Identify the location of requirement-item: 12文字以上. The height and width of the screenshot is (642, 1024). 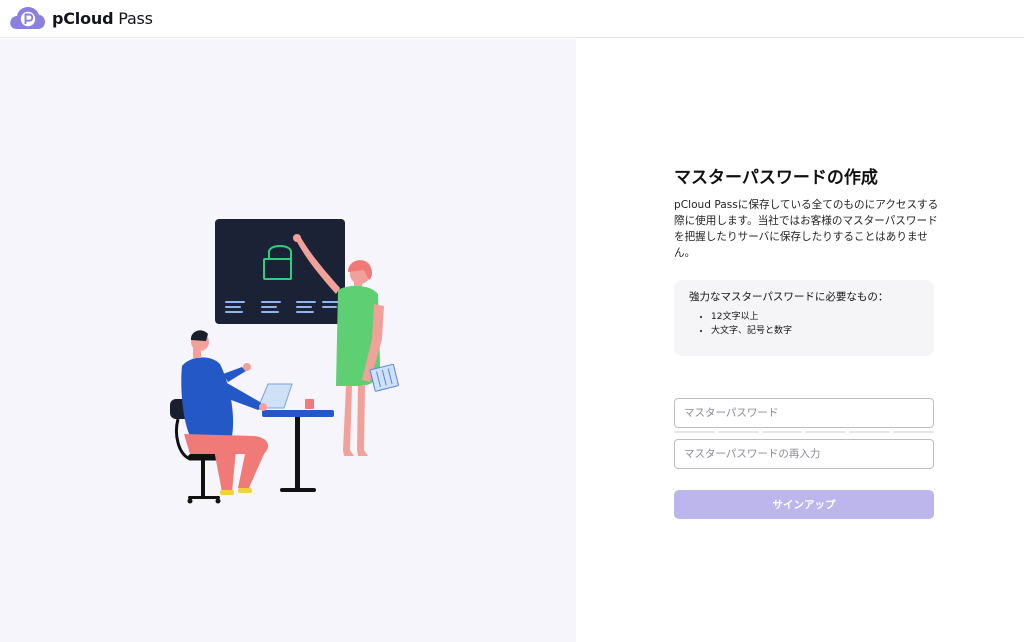
(815, 317).